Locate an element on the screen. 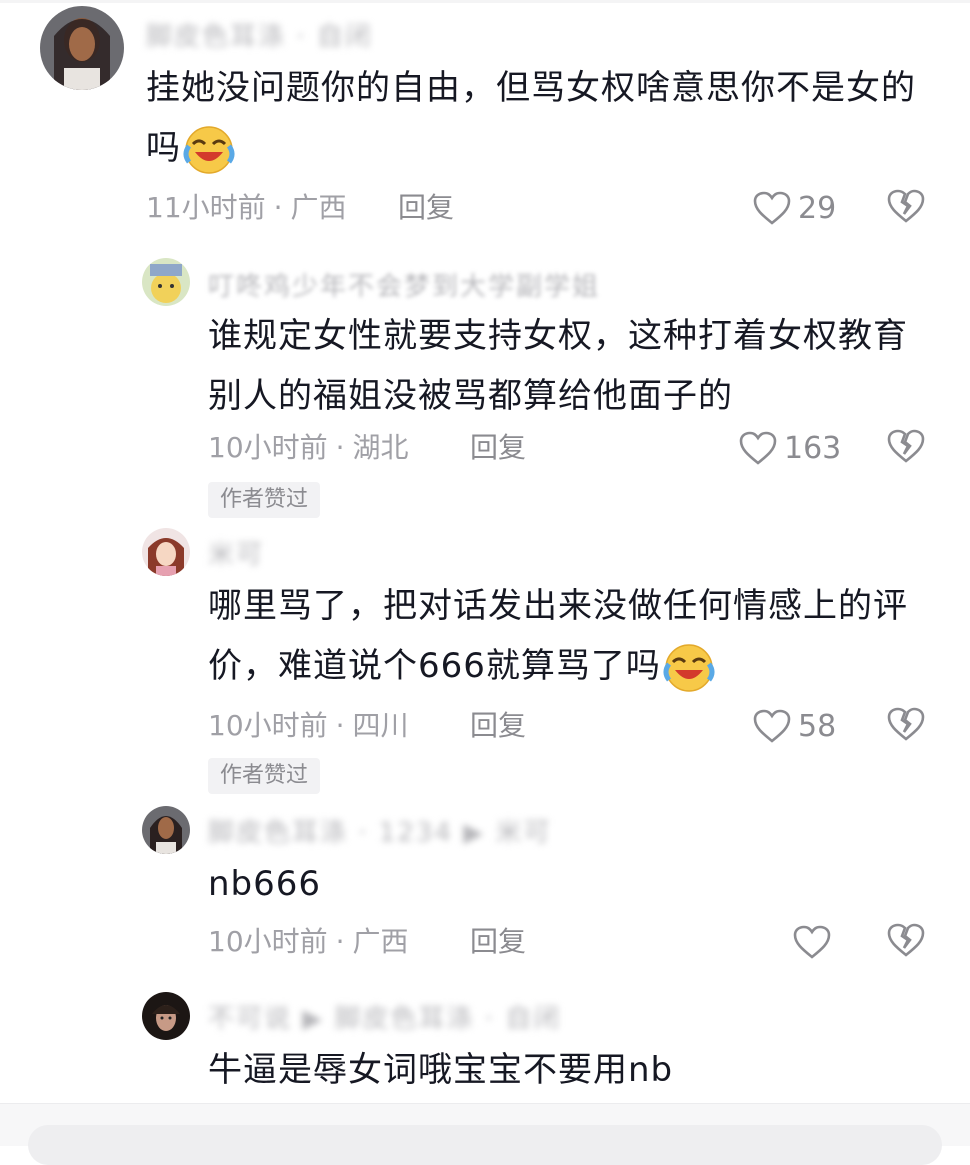 The width and height of the screenshot is (970, 1165). comment-text: nb666 is located at coordinates (568, 884).